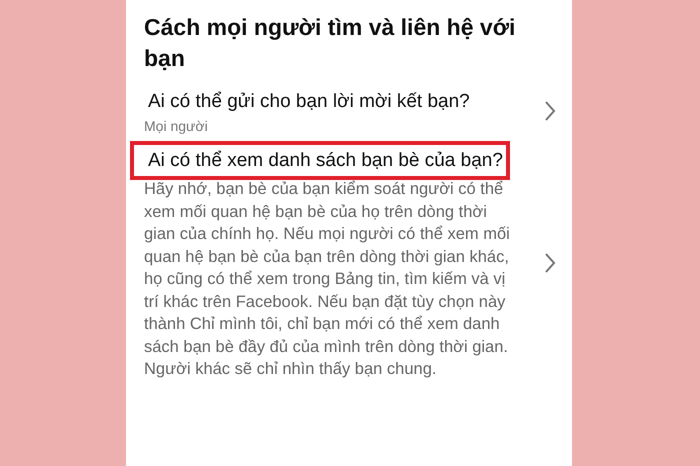 This screenshot has width=700, height=466. I want to click on section-title: Cách mọi người tìm và liên hệ với bạn, so click(330, 43).